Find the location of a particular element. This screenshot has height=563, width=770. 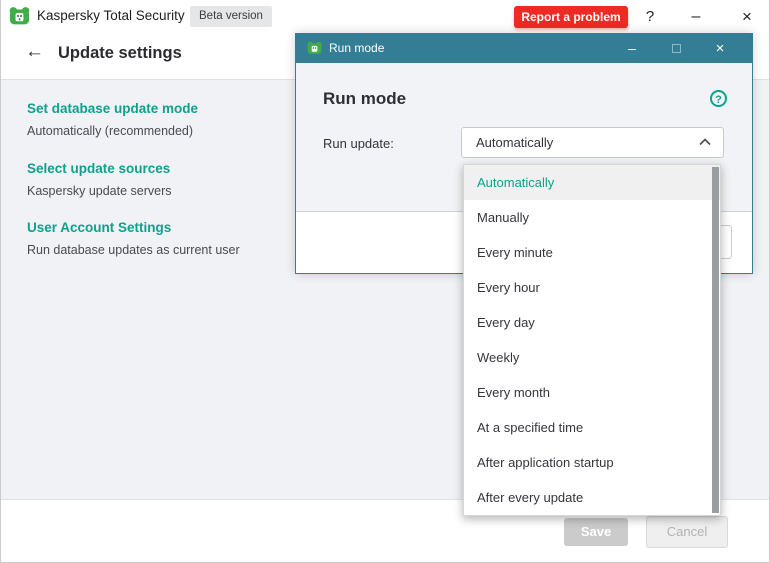

window-close-button: × is located at coordinates (747, 16).